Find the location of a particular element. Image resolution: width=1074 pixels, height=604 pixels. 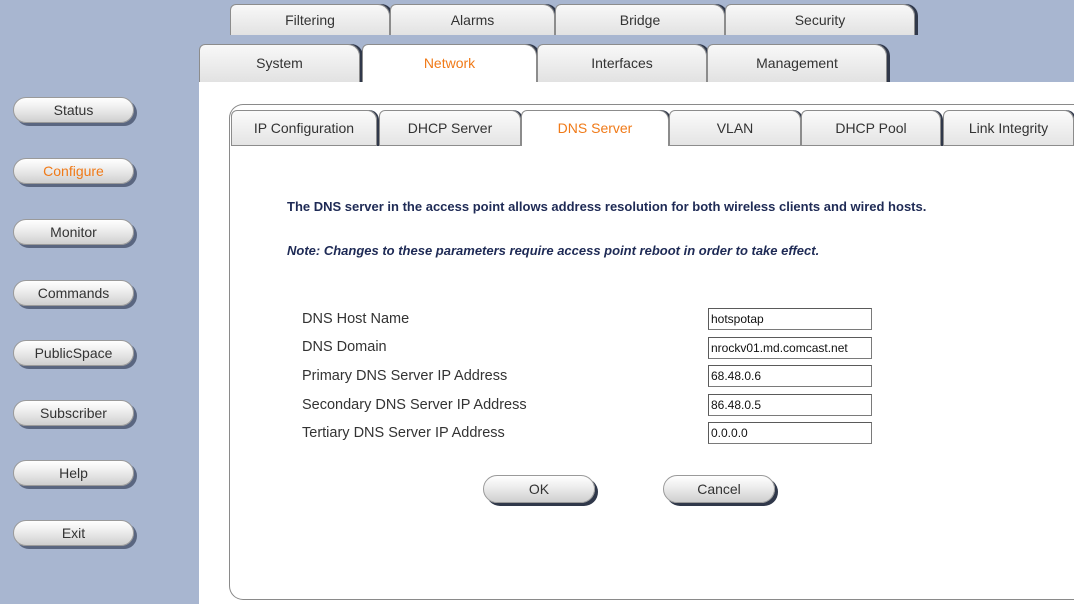

subtab-dns-server: DNS Server is located at coordinates (595, 128).